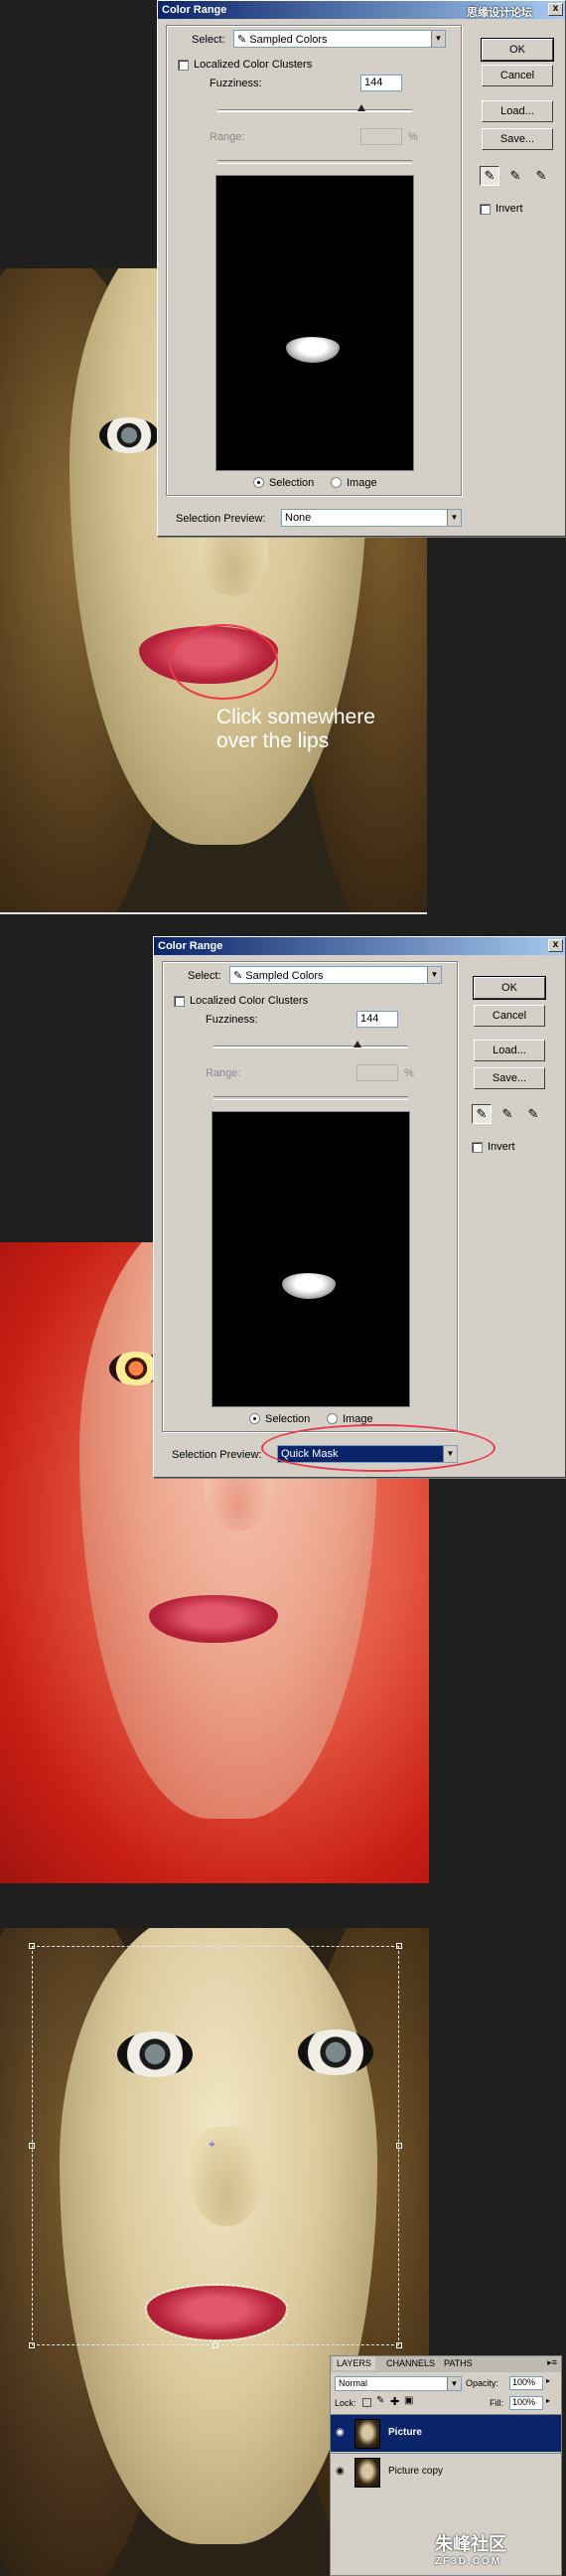 Image resolution: width=566 pixels, height=2576 pixels. I want to click on transform-handle-bl, so click(32, 2345).